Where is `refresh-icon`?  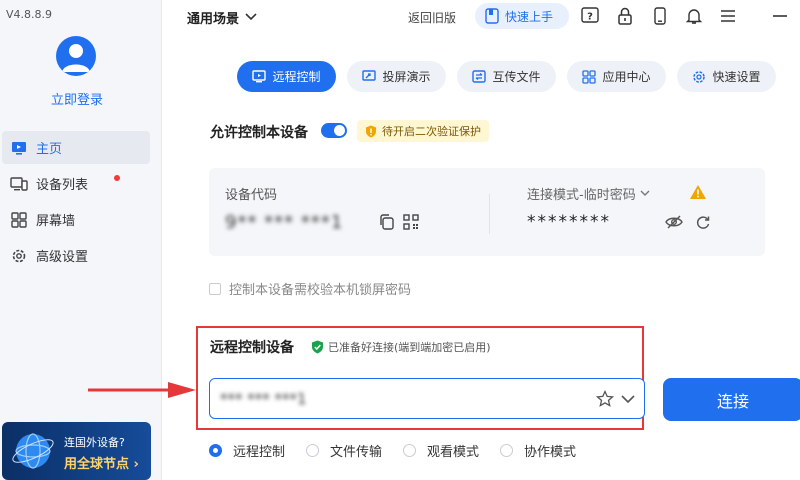
refresh-icon is located at coordinates (703, 224).